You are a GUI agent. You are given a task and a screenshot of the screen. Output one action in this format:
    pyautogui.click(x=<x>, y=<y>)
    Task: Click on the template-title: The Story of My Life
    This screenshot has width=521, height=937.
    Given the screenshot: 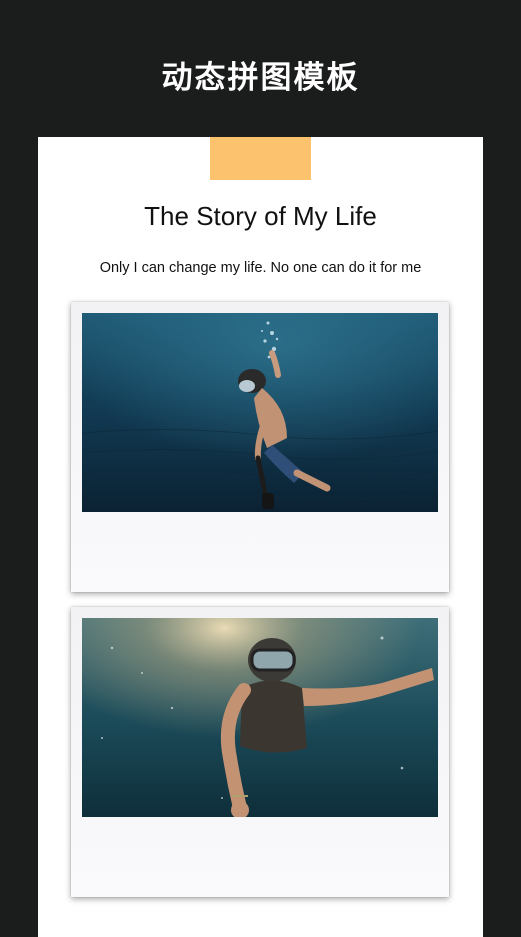 What is the action you would take?
    pyautogui.click(x=260, y=216)
    